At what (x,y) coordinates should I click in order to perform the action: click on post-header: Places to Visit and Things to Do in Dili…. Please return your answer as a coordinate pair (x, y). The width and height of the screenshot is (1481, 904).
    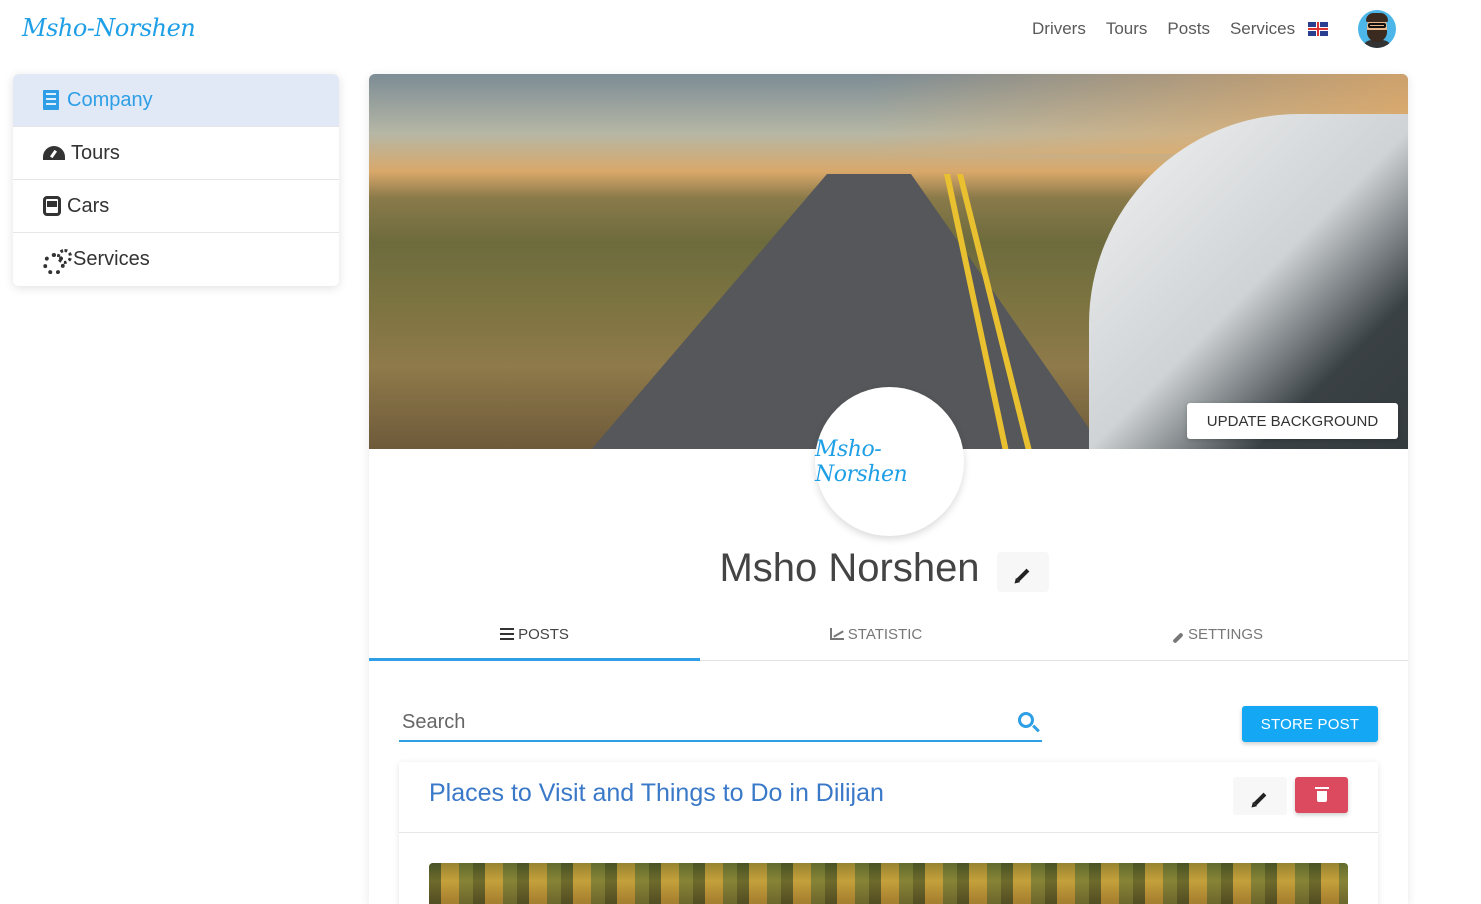
    Looking at the image, I should click on (888, 797).